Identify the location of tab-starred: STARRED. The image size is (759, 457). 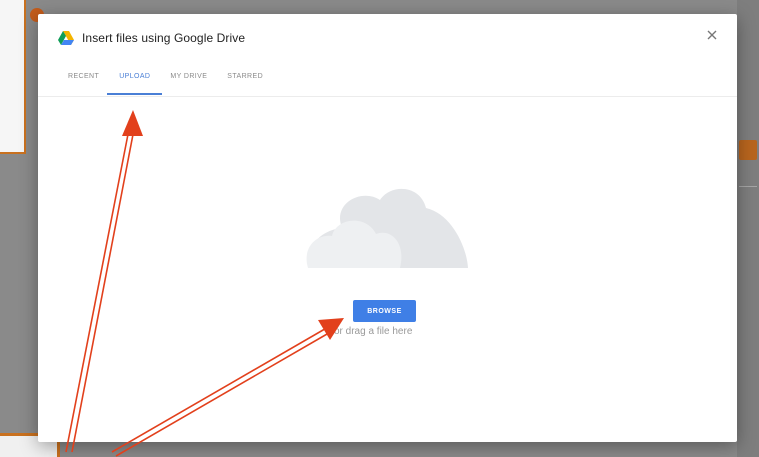
(245, 80).